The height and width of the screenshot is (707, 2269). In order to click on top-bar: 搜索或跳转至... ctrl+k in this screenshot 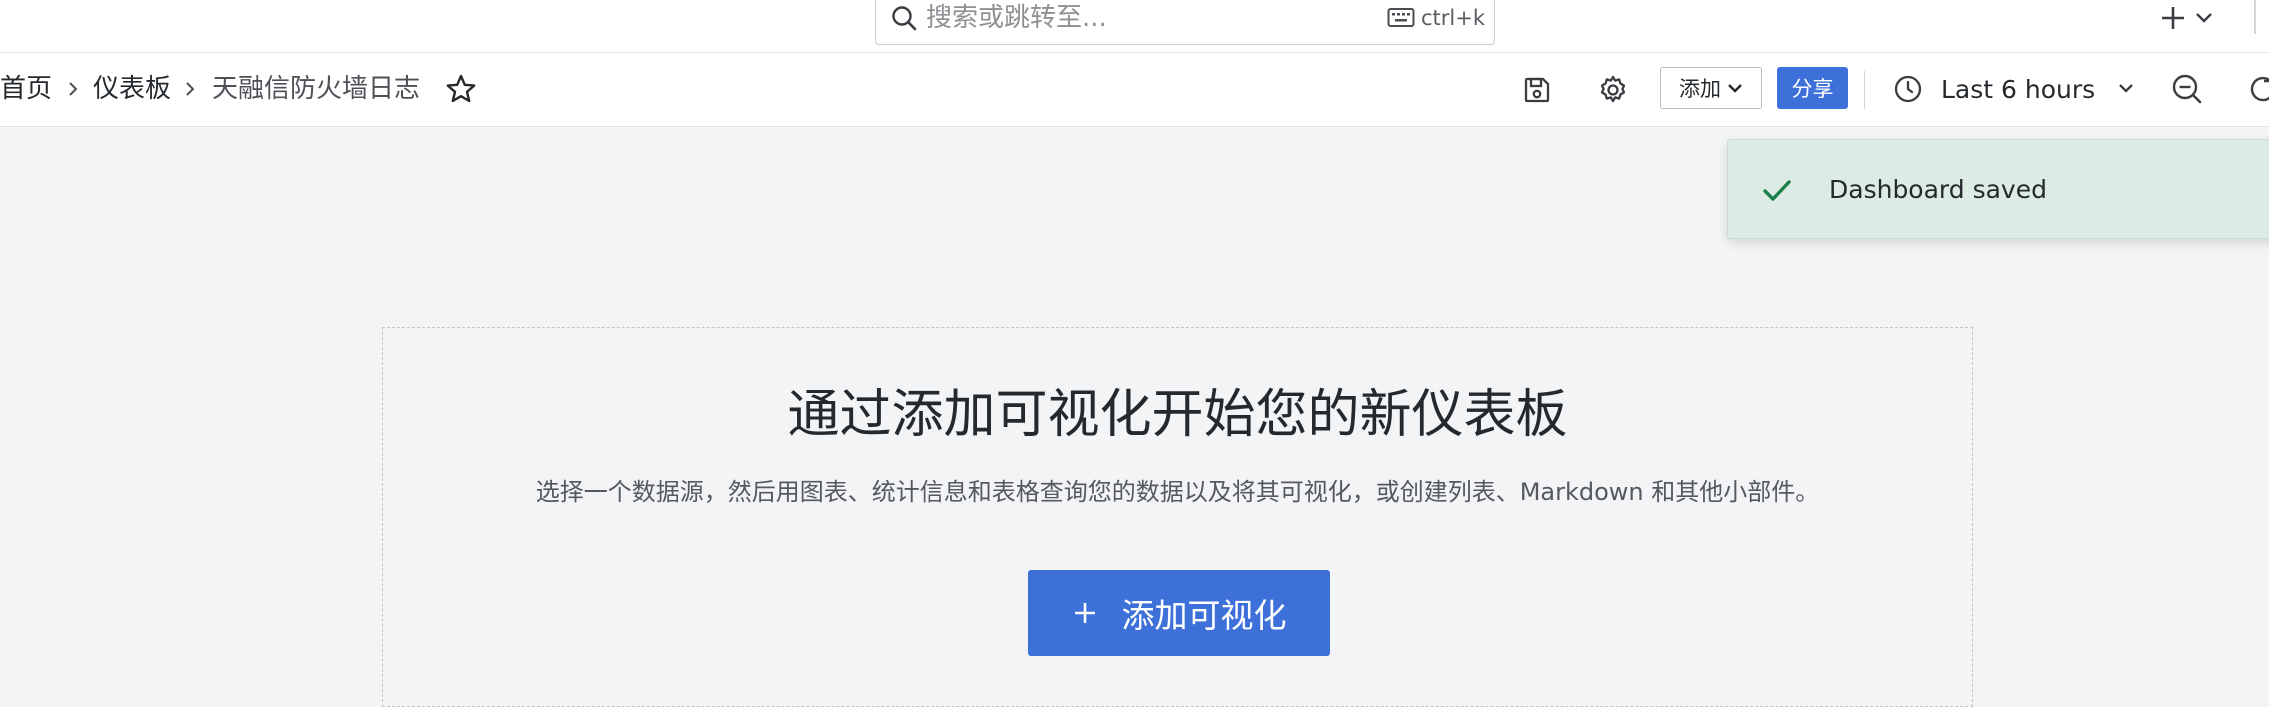, I will do `click(1134, 26)`.